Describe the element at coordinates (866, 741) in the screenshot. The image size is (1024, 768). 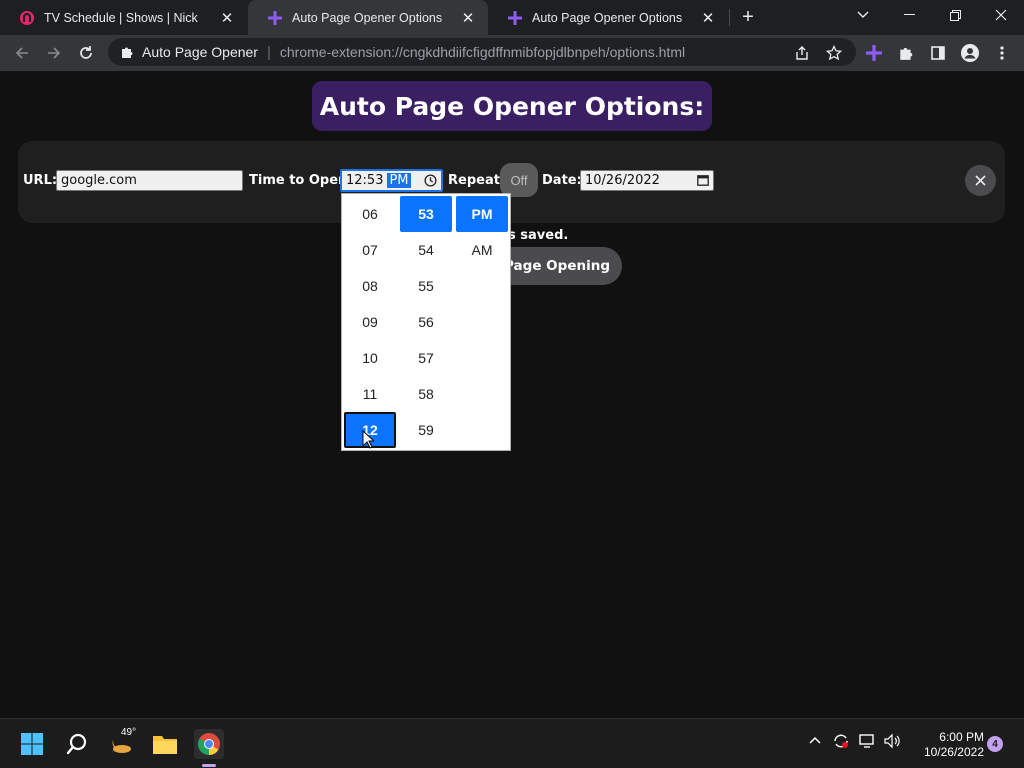
I see `network-icon` at that location.